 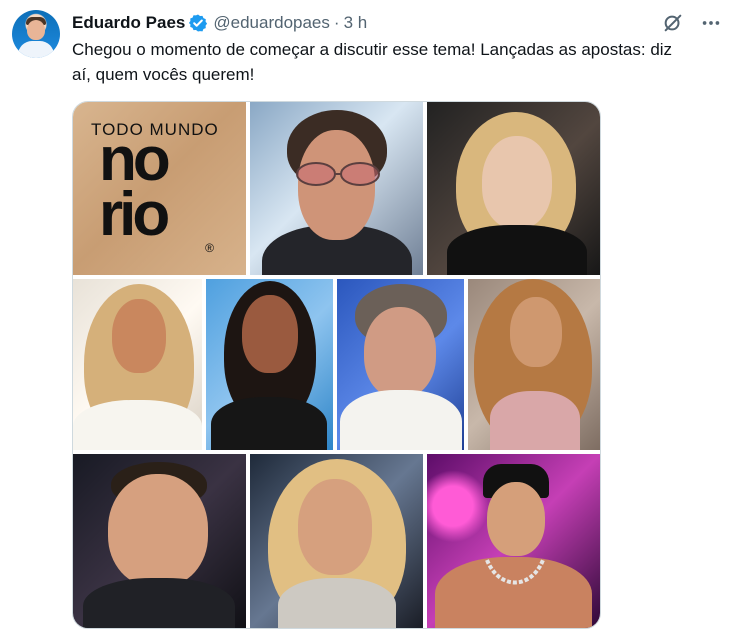 I want to click on tweet-header: Eduardo Paes @eduardopaes · 3 h, so click(x=219, y=23).